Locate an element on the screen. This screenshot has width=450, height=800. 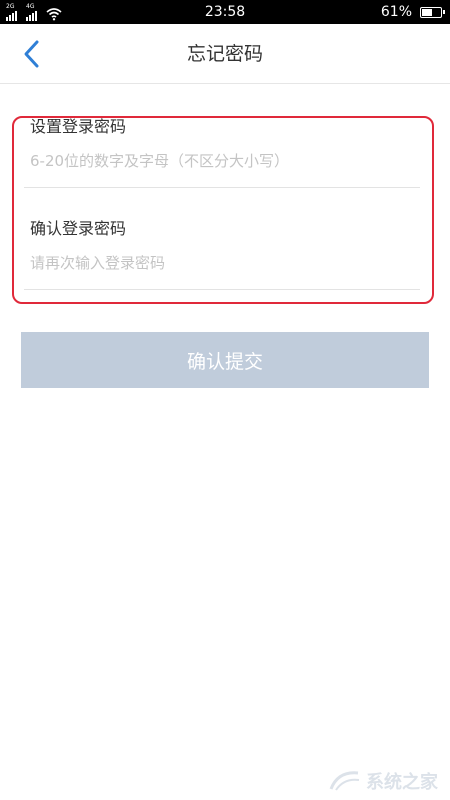
submit-button: 确认提交 is located at coordinates (225, 360).